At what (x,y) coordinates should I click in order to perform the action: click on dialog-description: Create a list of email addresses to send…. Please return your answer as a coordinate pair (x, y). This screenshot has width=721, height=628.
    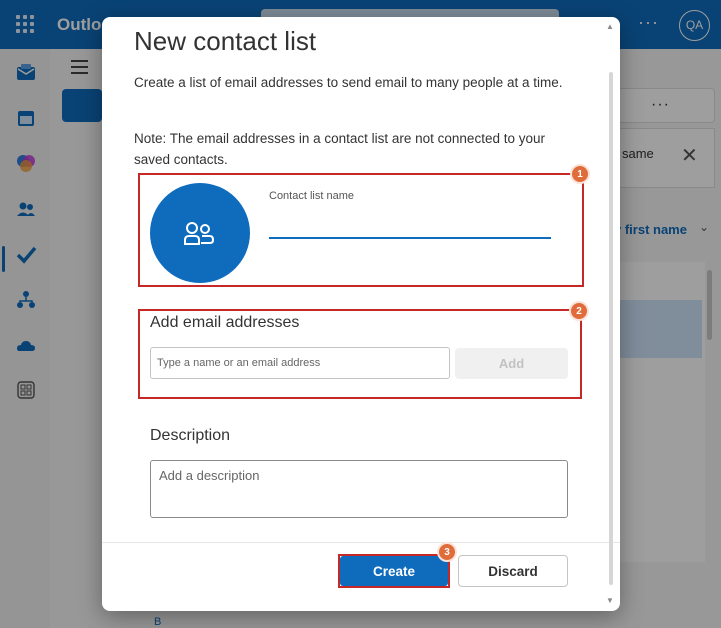
    Looking at the image, I should click on (348, 82).